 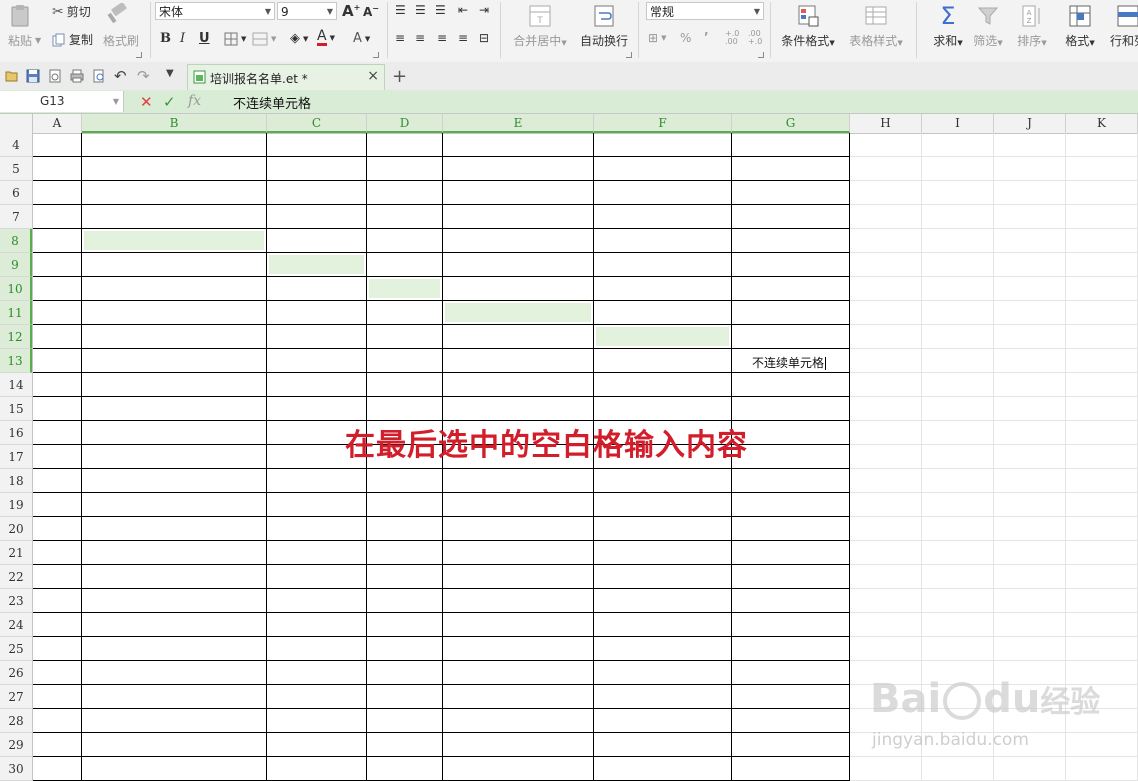 I want to click on column-header-J: J, so click(x=1030, y=123).